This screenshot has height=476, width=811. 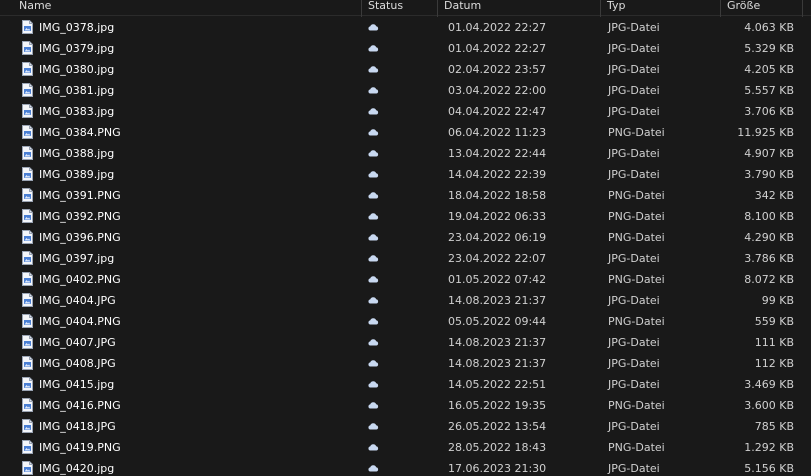 What do you see at coordinates (187, 7) in the screenshot?
I see `column-header-name: Name` at bounding box center [187, 7].